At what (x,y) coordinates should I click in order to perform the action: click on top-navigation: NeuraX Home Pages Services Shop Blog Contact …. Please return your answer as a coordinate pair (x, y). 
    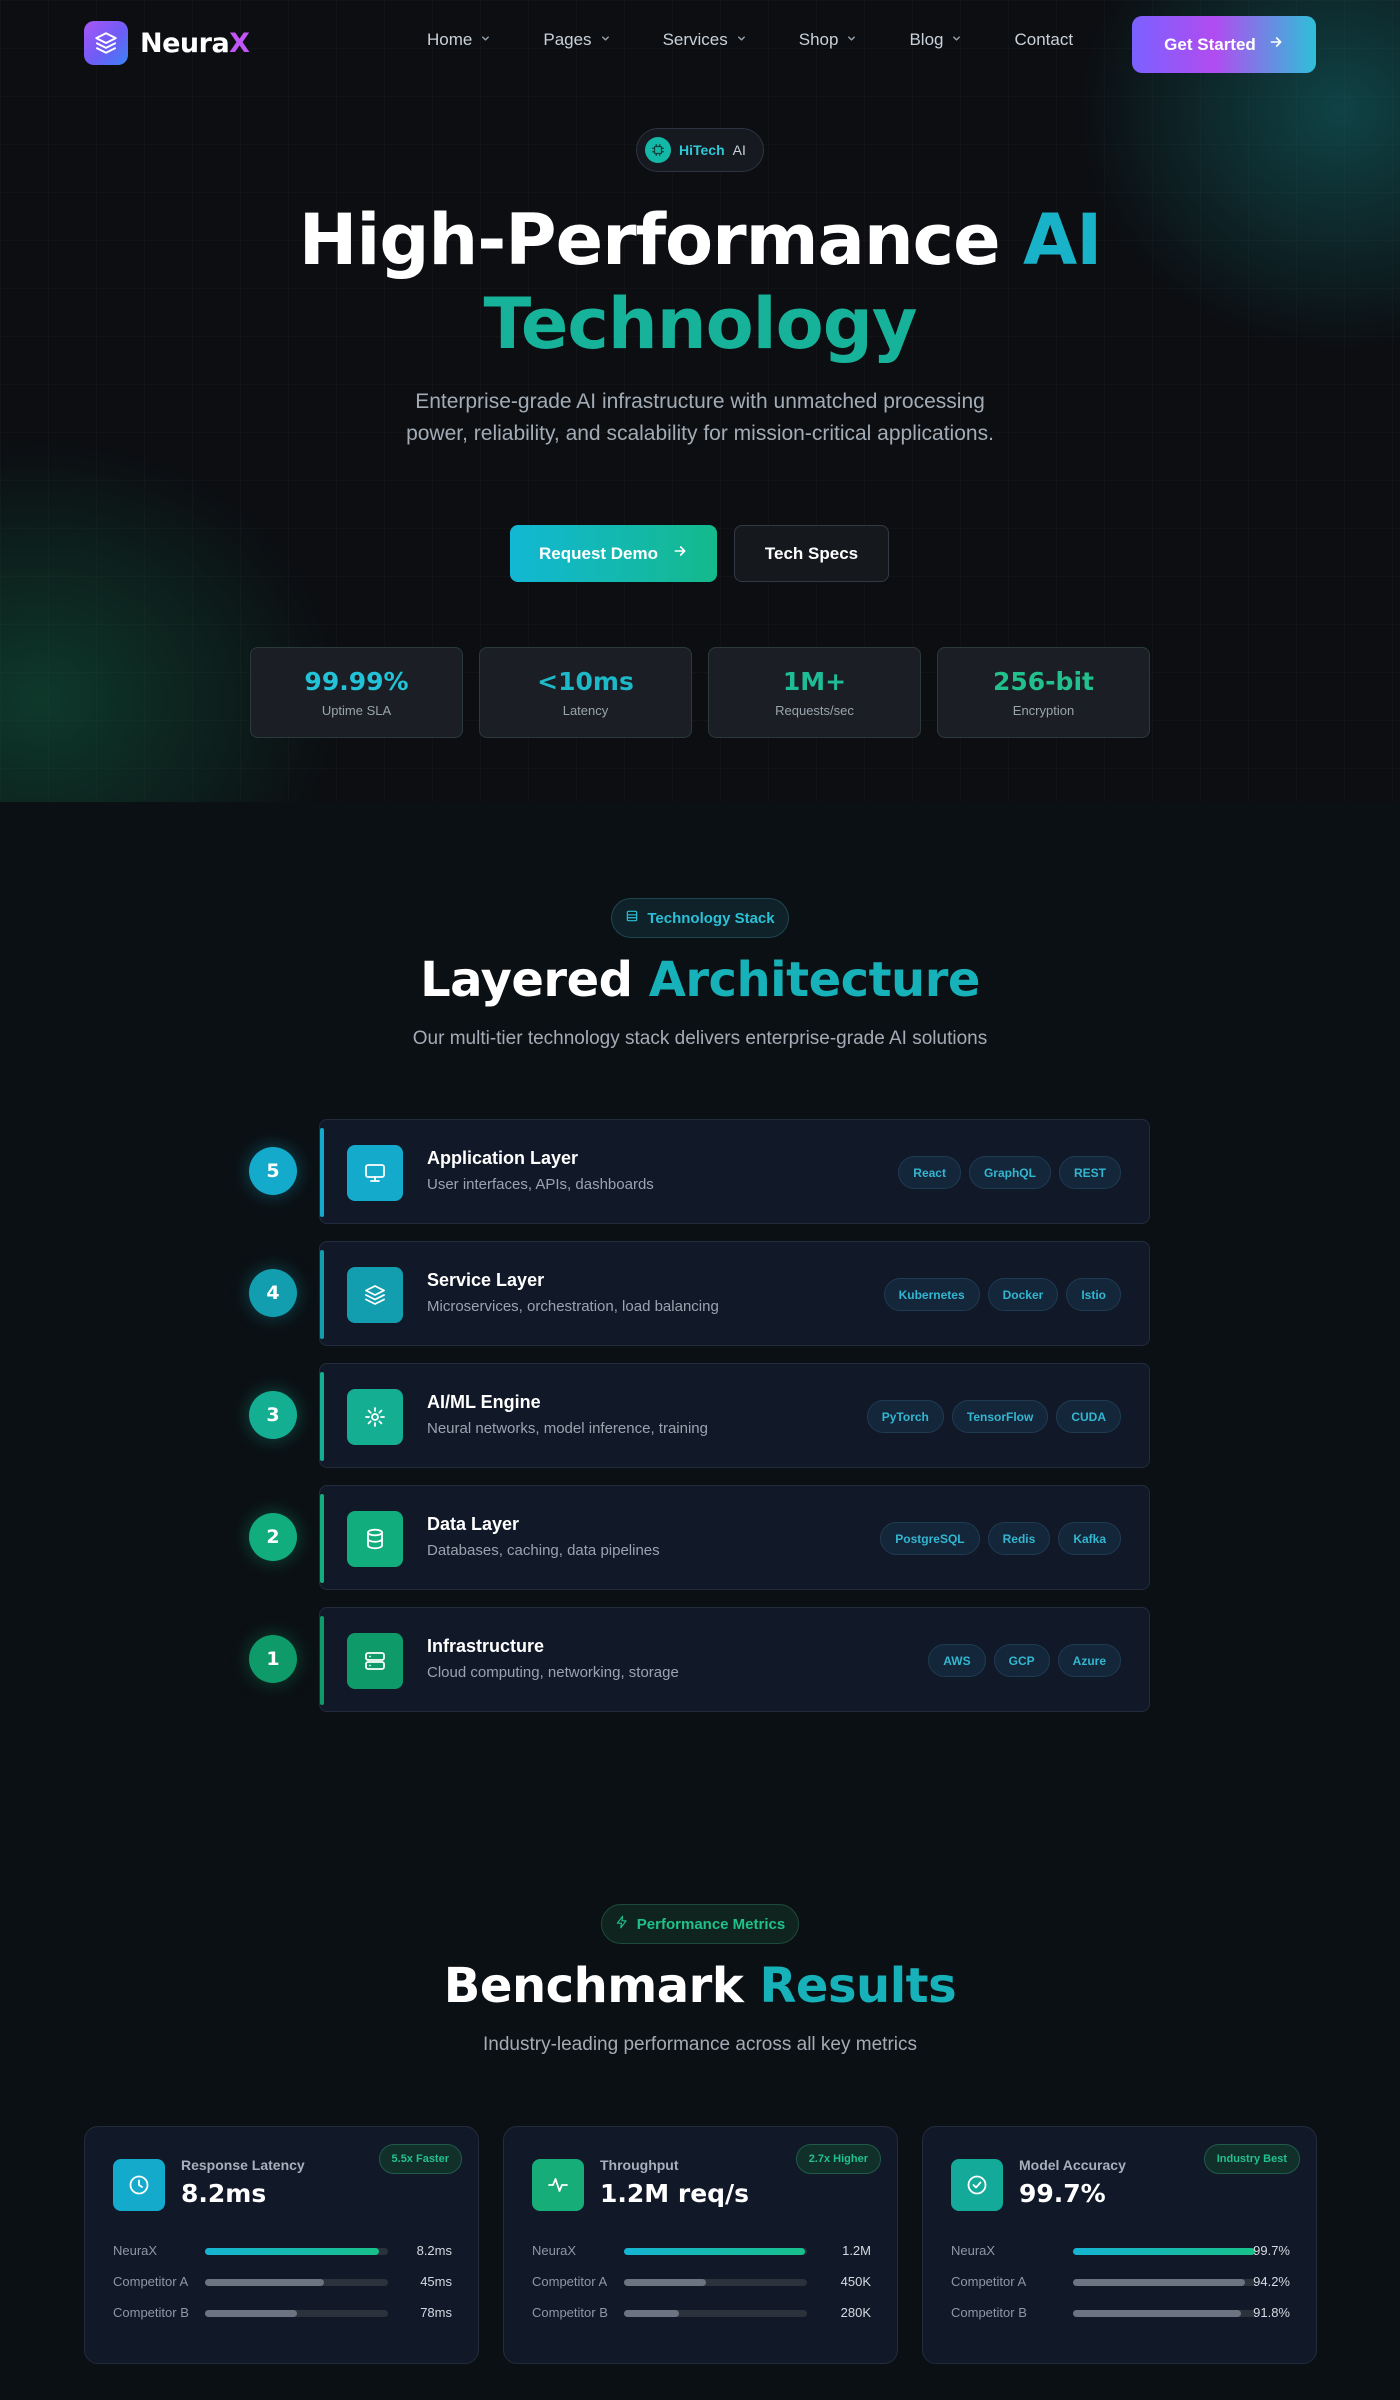
    Looking at the image, I should click on (700, 44).